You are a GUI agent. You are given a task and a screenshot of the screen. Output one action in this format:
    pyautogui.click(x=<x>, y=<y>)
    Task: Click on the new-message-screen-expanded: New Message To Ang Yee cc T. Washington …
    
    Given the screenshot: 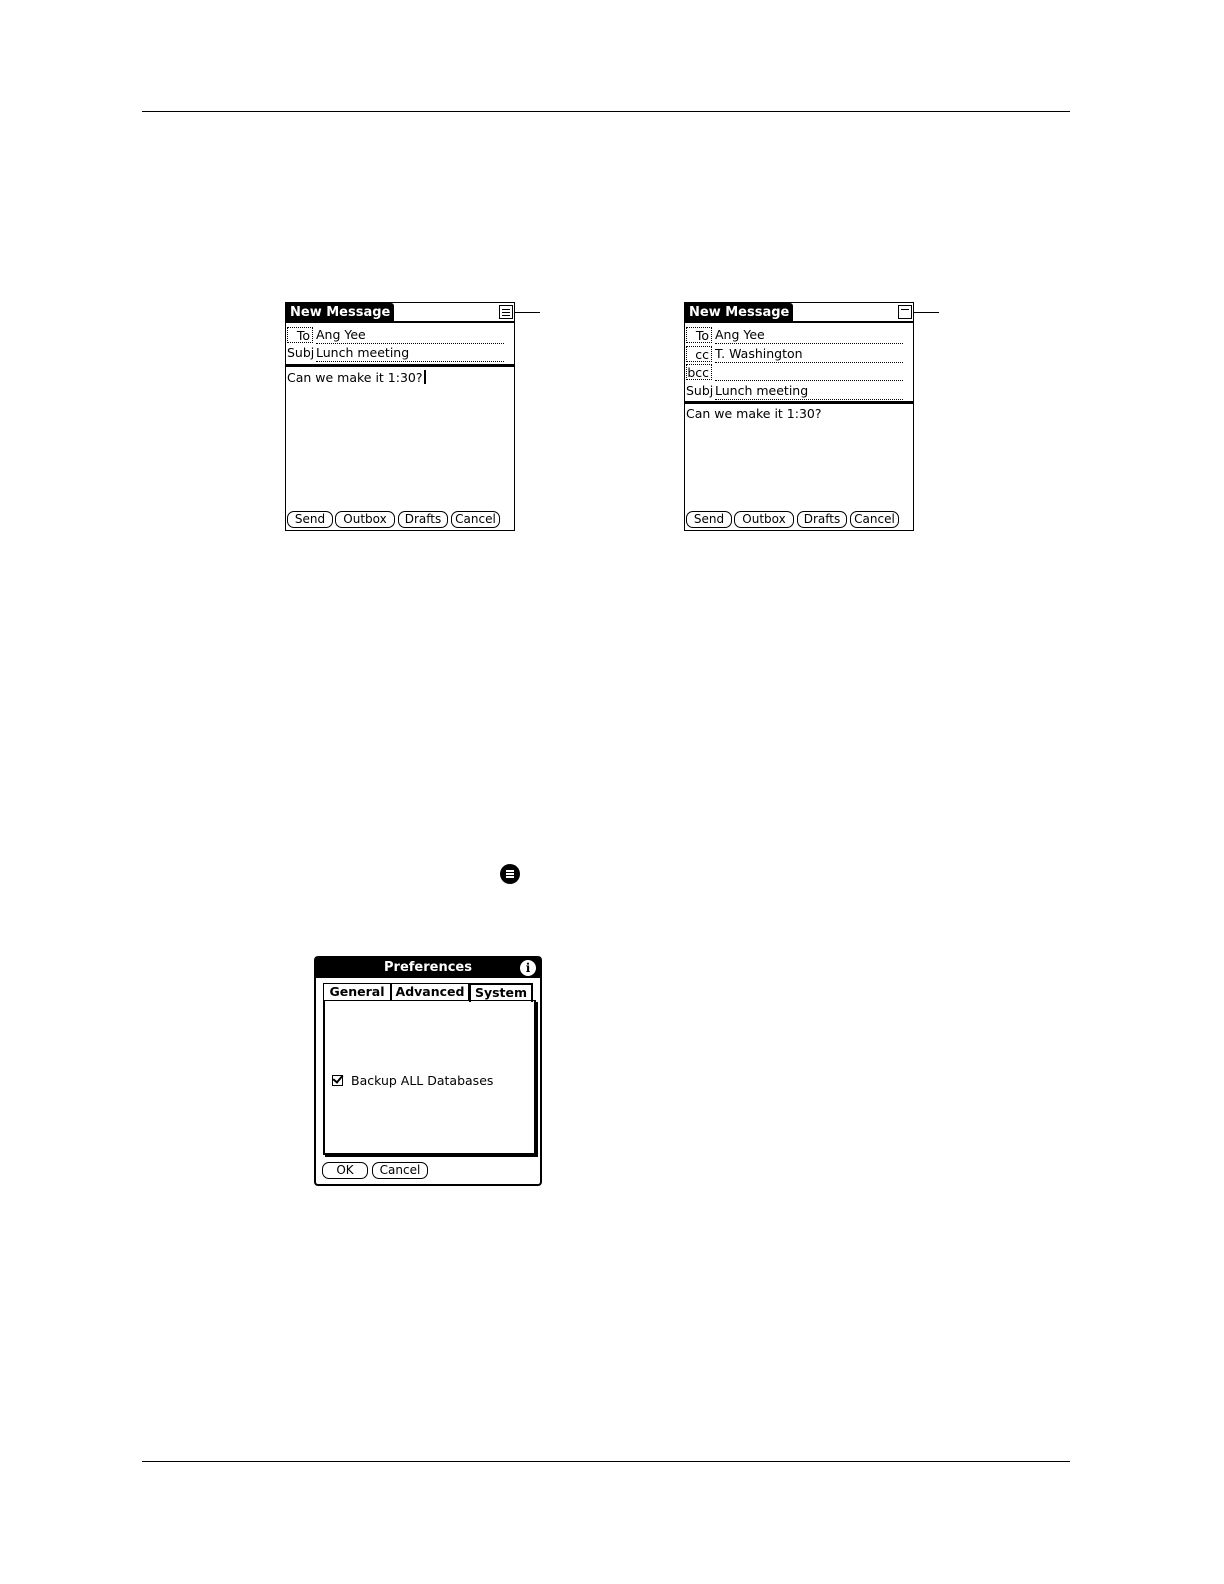 What is the action you would take?
    pyautogui.click(x=799, y=416)
    